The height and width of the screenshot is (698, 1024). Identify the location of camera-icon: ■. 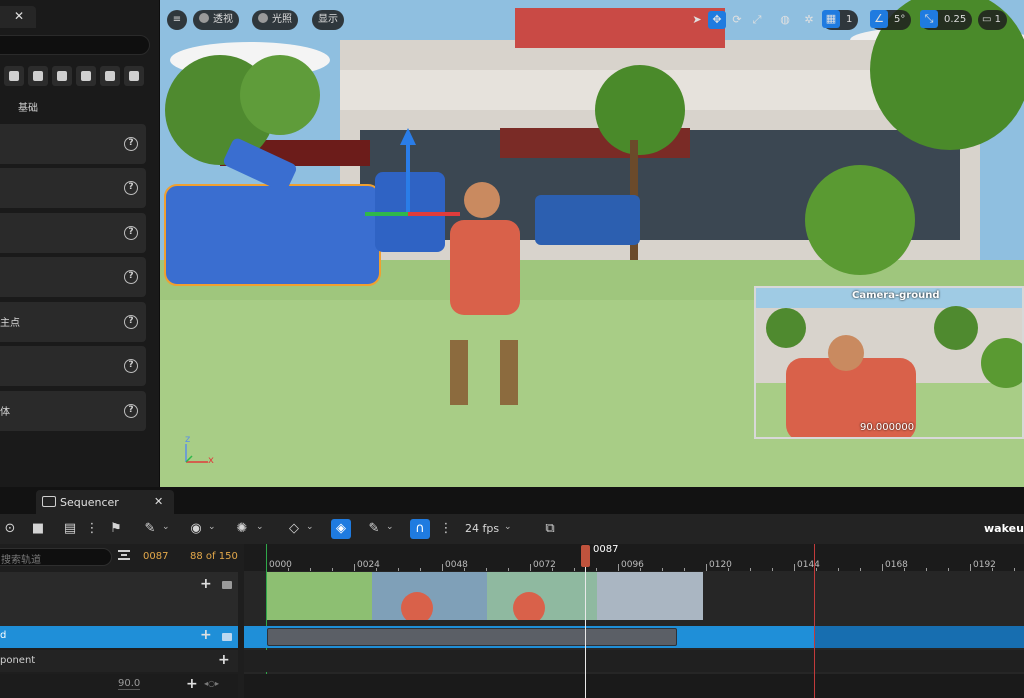
(38, 529).